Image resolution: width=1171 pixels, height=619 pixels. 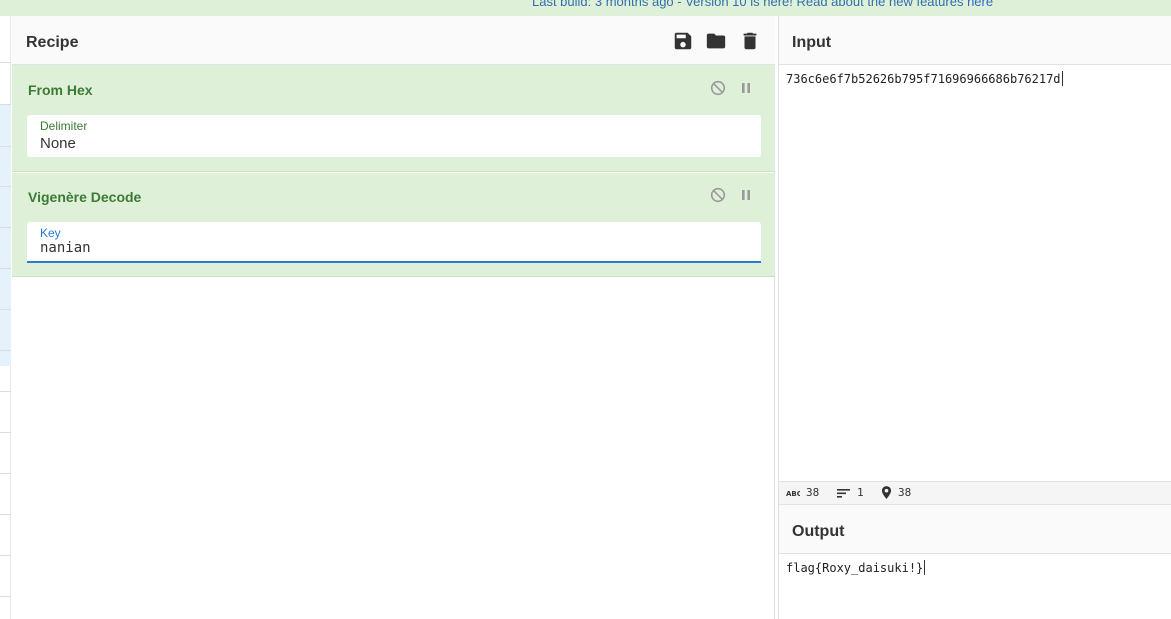 I want to click on key-field: Key, so click(x=394, y=242).